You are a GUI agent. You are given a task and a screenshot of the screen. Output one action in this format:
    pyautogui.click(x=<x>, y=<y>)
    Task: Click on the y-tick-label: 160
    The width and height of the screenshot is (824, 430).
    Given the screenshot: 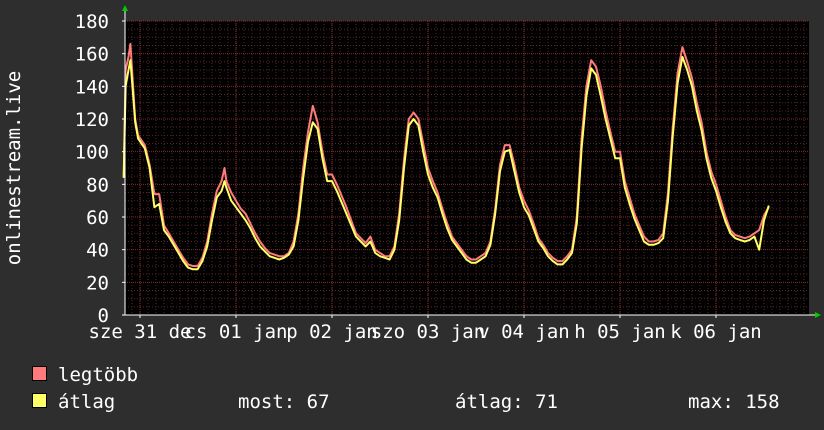 What is the action you would take?
    pyautogui.click(x=92, y=55)
    